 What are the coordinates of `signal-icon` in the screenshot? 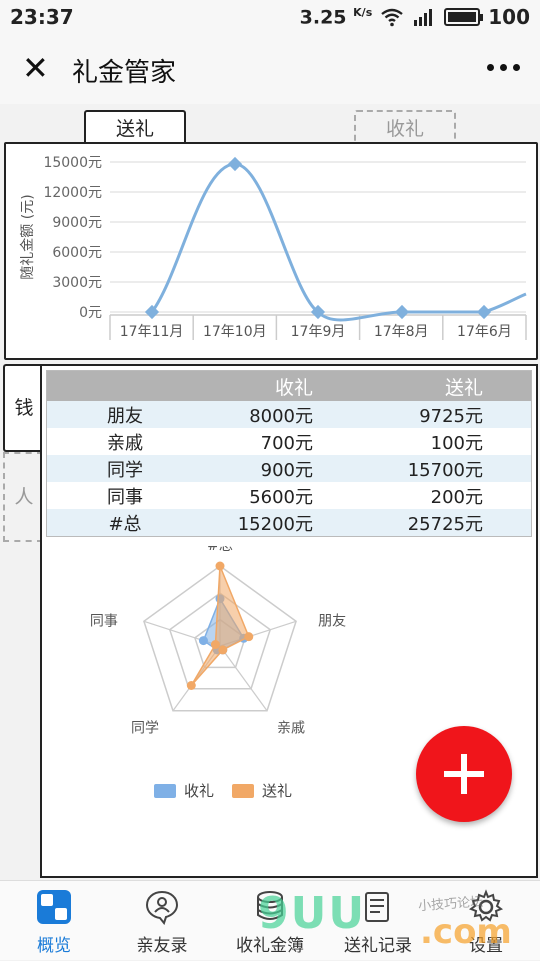 It's located at (423, 17).